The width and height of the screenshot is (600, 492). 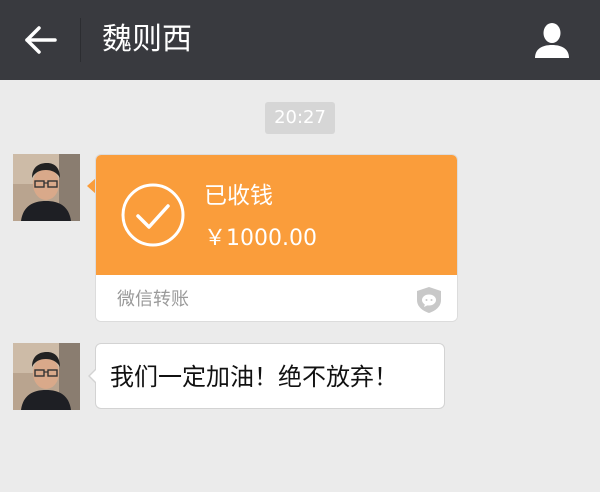 What do you see at coordinates (260, 238) in the screenshot?
I see `transfer-amount: ￥1000.00` at bounding box center [260, 238].